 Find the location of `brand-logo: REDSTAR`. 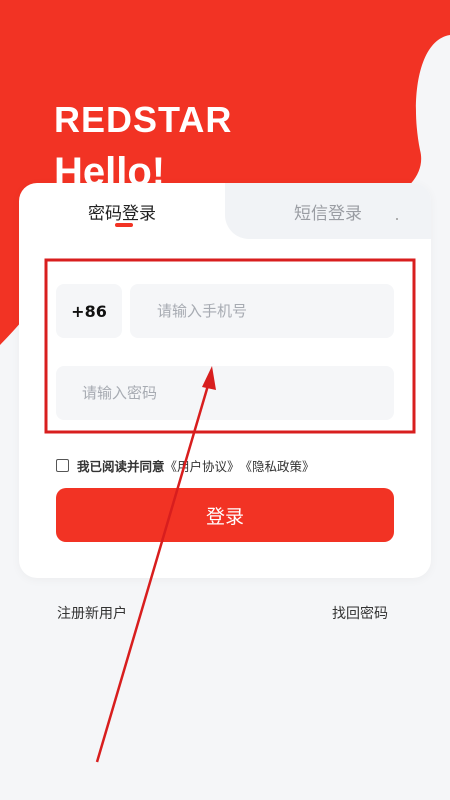

brand-logo: REDSTAR is located at coordinates (143, 119).